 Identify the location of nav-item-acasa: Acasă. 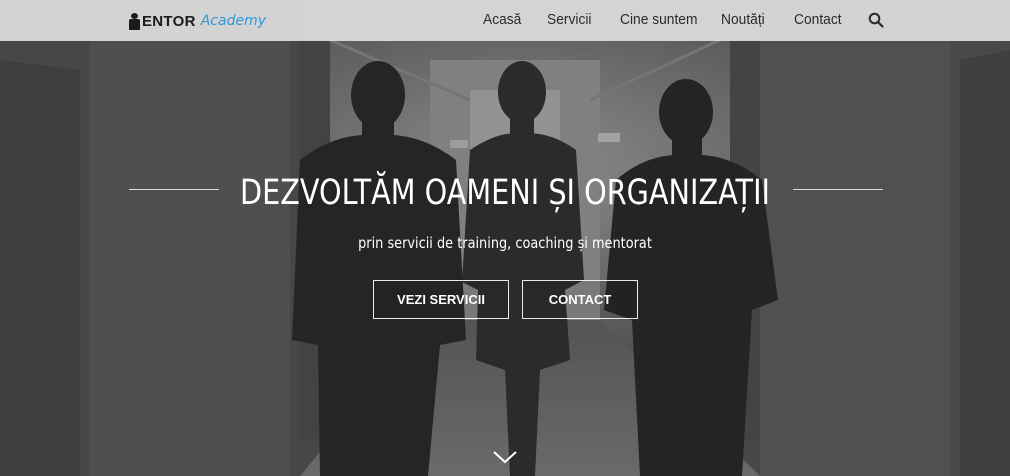
(502, 19).